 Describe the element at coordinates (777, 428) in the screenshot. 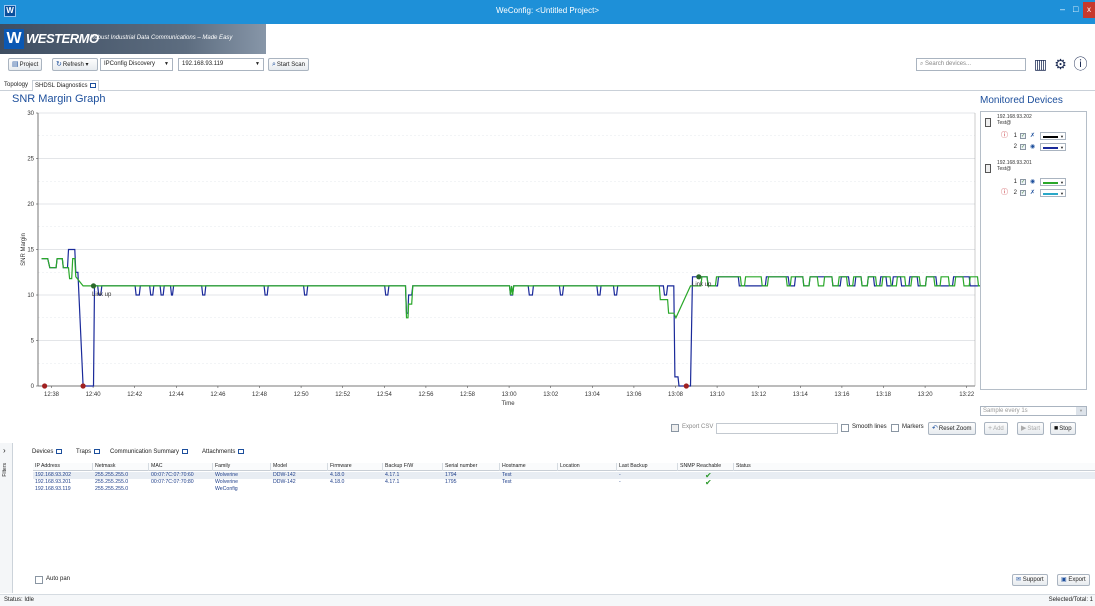

I see `export-csv-path-input` at that location.